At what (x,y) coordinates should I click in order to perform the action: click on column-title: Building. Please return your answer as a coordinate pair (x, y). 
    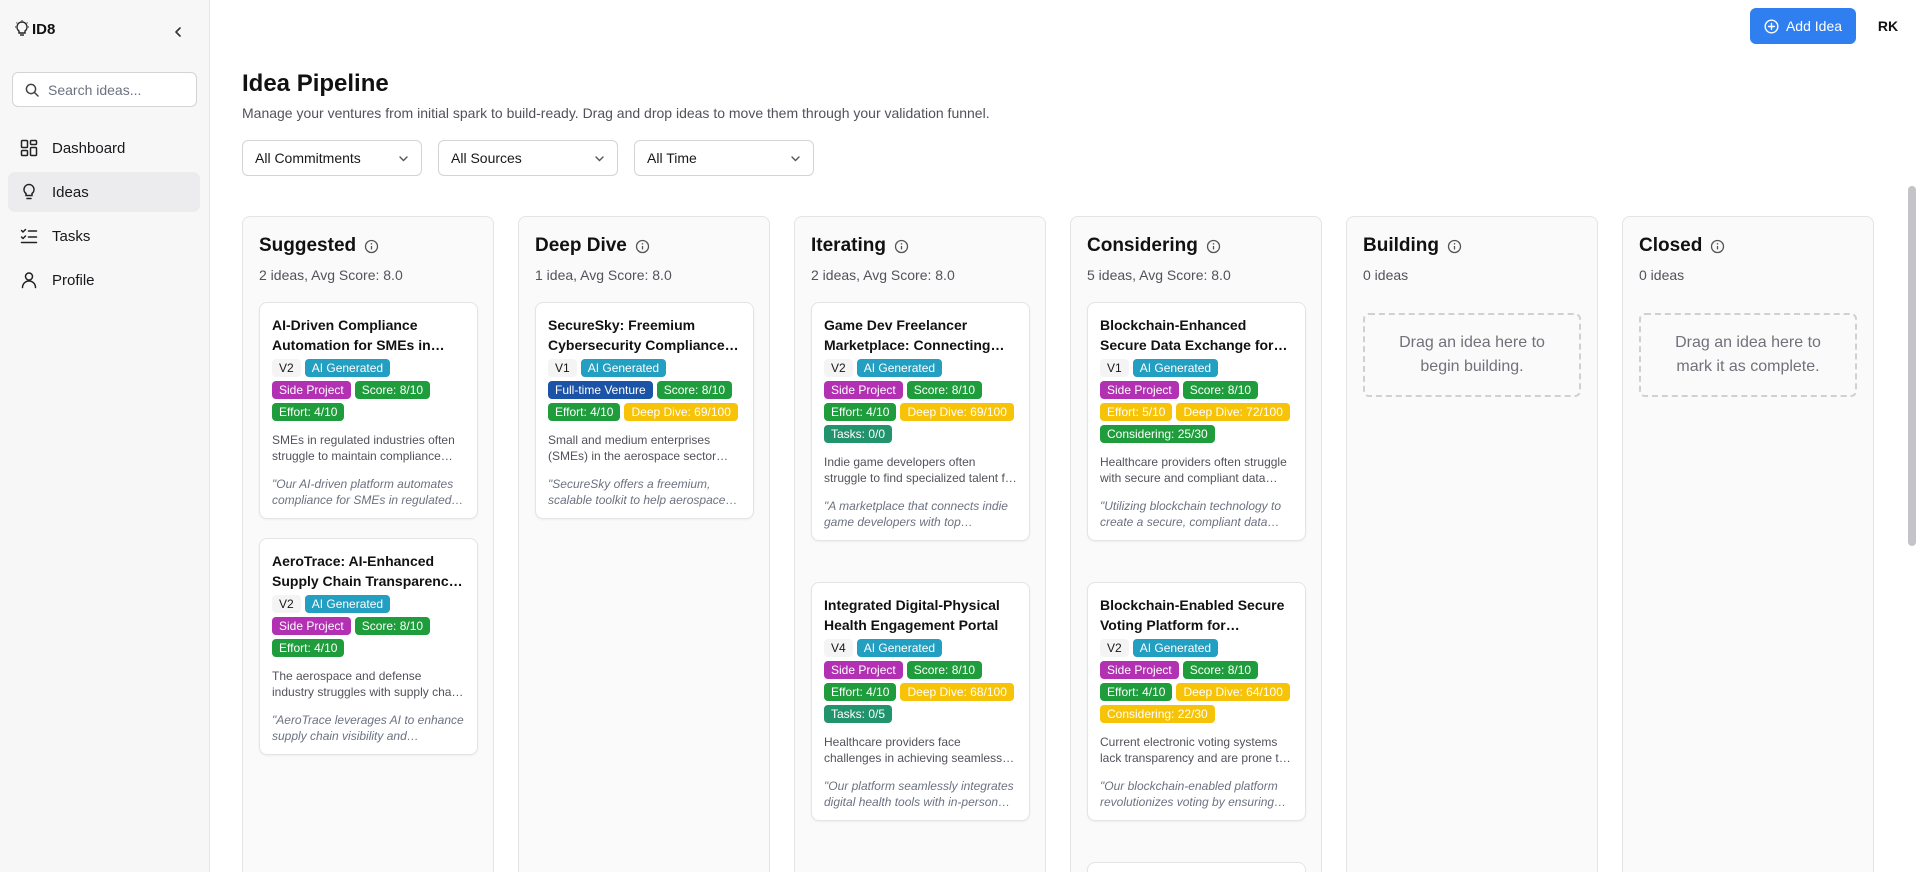
    Looking at the image, I should click on (1401, 245).